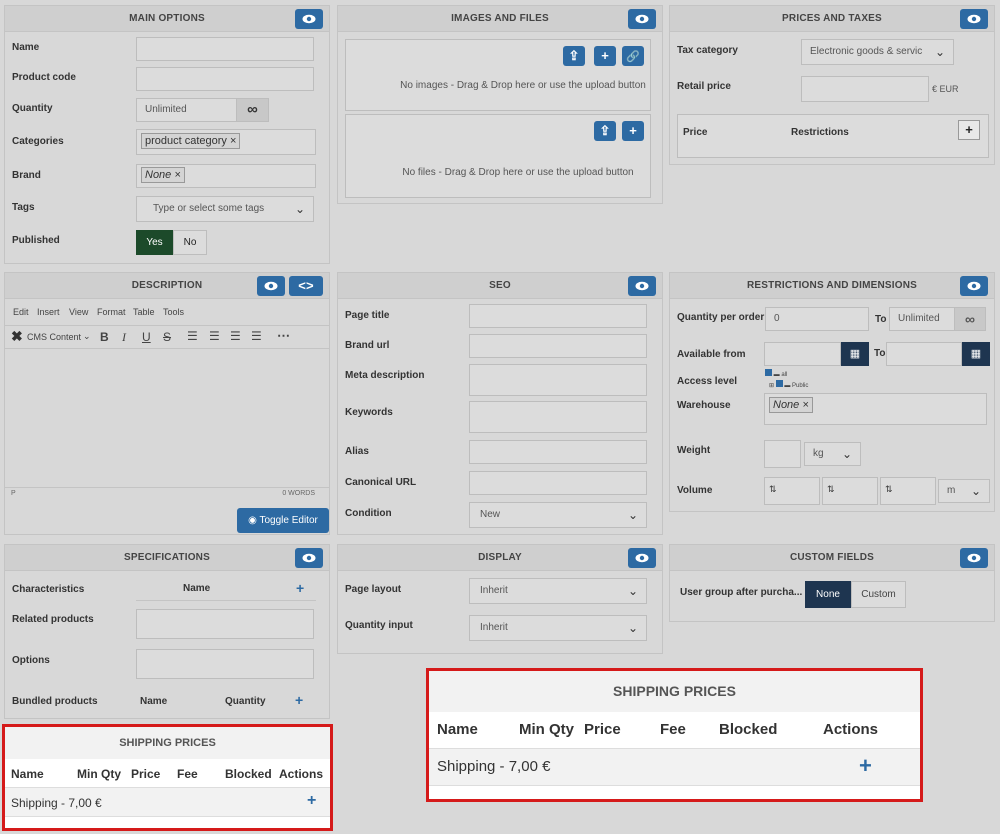 The height and width of the screenshot is (834, 1000). Describe the element at coordinates (704, 405) in the screenshot. I see `warehouse-label: Warehouse` at that location.